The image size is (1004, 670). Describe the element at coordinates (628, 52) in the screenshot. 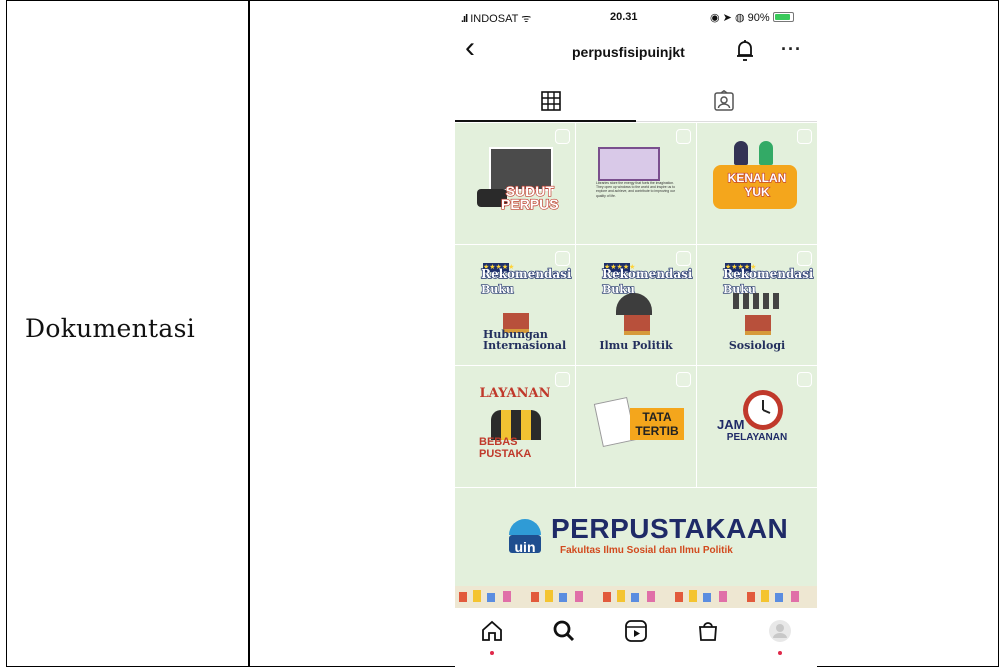

I see `profile-username: perpusfisipuinjkt` at that location.